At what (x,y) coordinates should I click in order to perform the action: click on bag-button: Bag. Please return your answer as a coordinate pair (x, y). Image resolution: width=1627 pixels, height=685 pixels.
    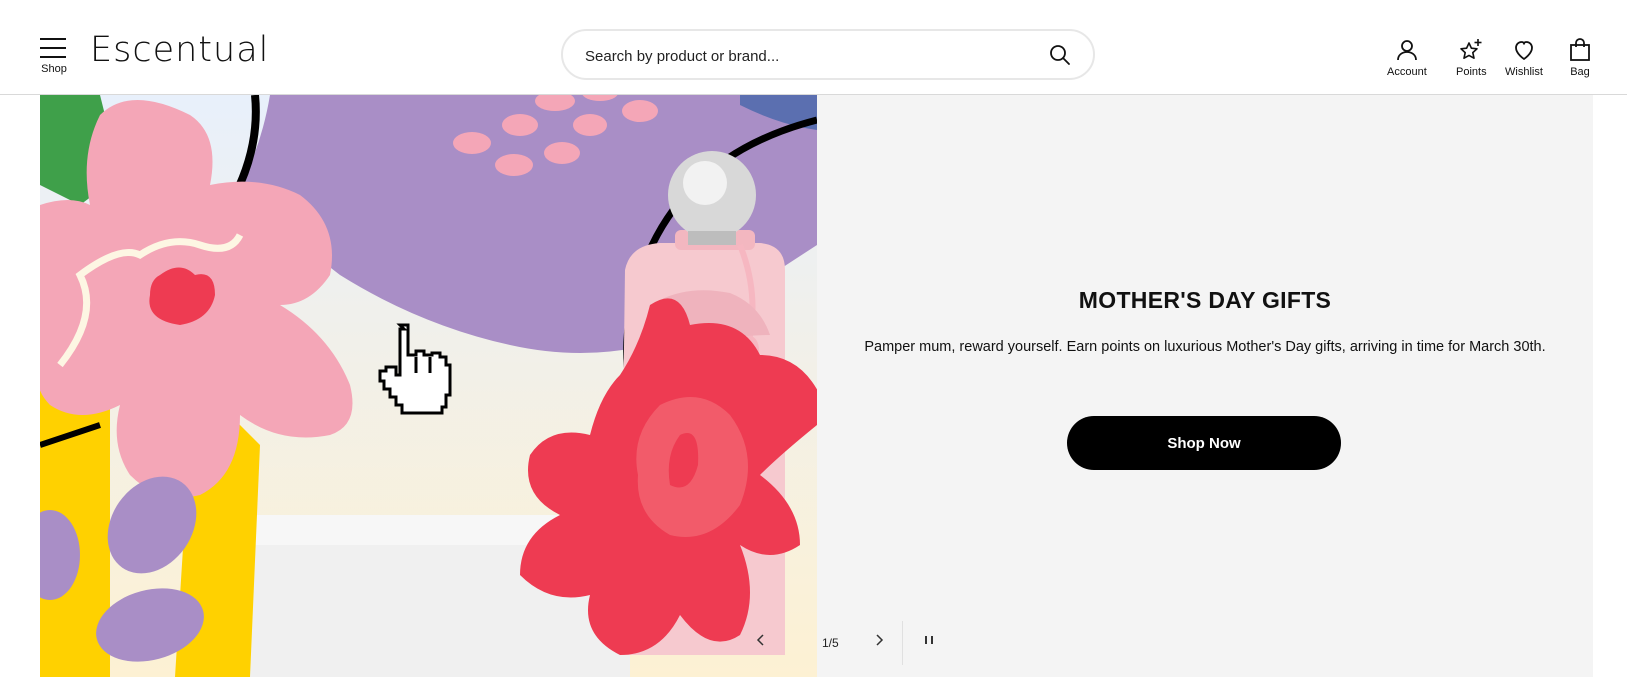
    Looking at the image, I should click on (1580, 58).